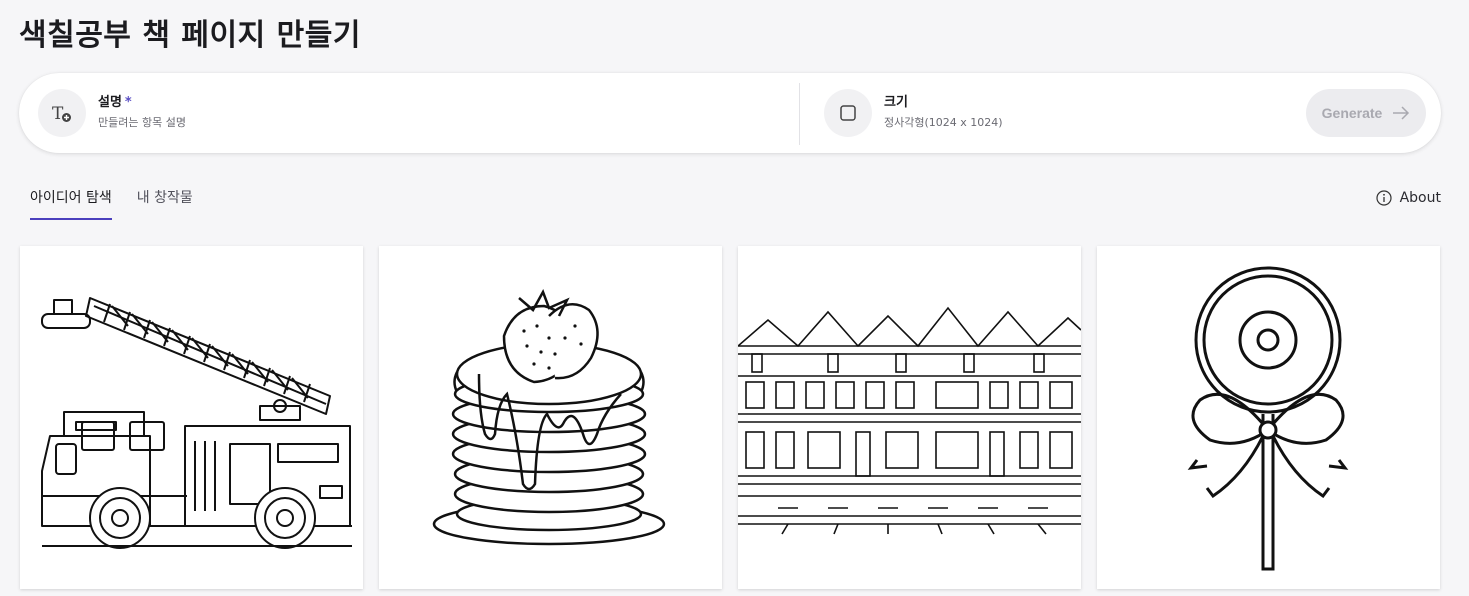  I want to click on size-label: 크기, so click(896, 102).